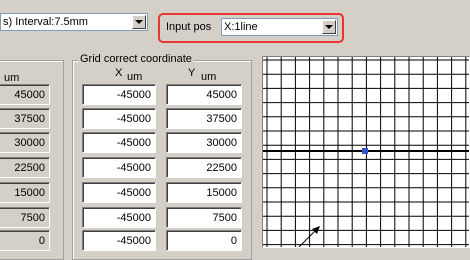 This screenshot has height=260, width=470. Describe the element at coordinates (135, 77) in the screenshot. I see `x-unit: um` at that location.